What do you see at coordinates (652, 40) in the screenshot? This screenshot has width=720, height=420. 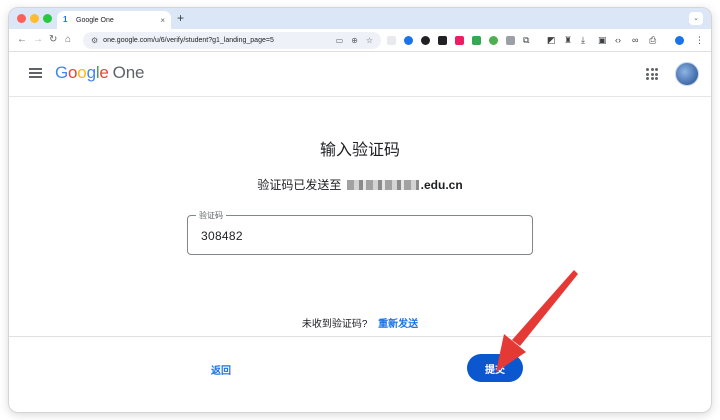 I see `print-icon: ⎙` at bounding box center [652, 40].